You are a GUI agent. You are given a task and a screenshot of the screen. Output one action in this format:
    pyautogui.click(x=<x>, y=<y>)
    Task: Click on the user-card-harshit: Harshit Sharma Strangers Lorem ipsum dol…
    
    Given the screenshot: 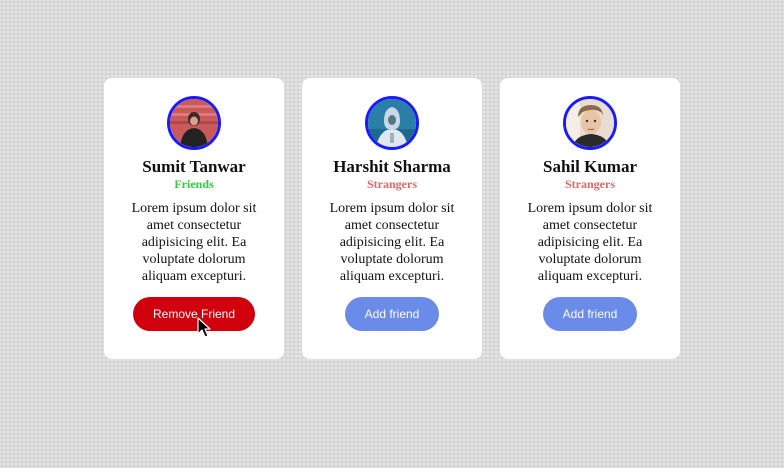 What is the action you would take?
    pyautogui.click(x=392, y=218)
    